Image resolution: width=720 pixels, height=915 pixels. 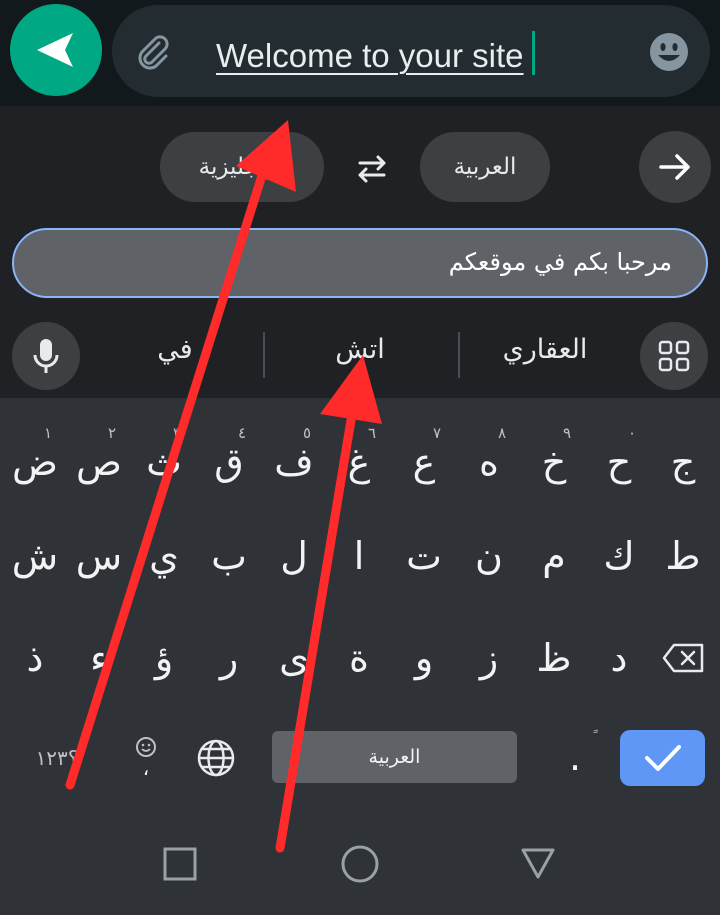 I want to click on key-char: خ, so click(x=554, y=462).